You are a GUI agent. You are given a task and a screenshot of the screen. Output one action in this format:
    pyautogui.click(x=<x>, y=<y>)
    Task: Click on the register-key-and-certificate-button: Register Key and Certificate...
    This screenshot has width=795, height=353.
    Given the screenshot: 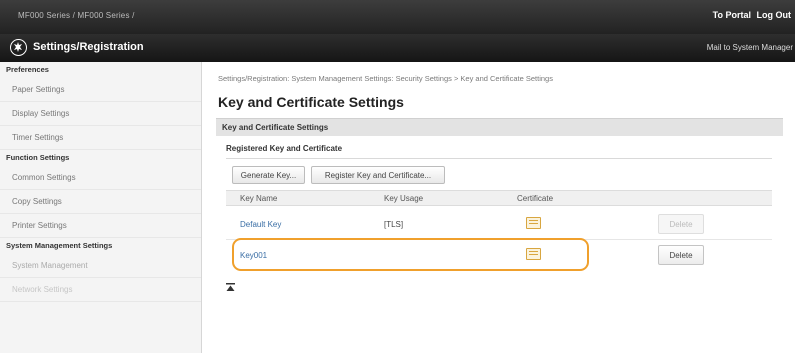 What is the action you would take?
    pyautogui.click(x=378, y=175)
    